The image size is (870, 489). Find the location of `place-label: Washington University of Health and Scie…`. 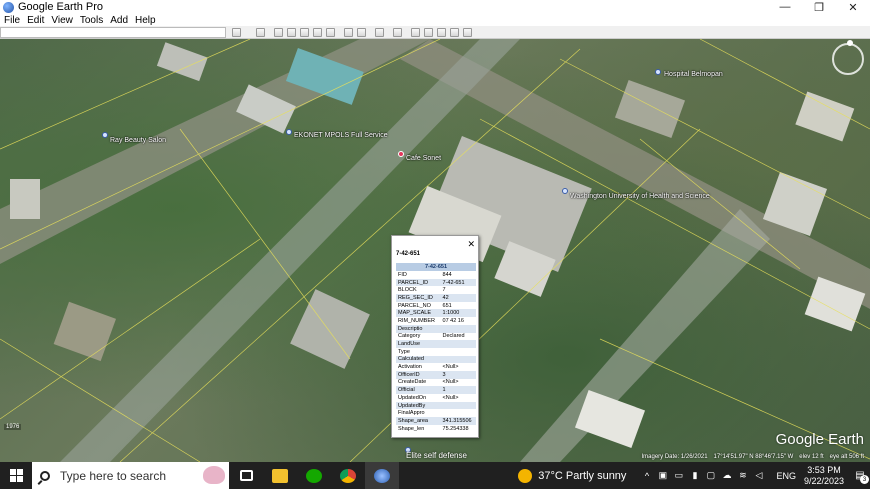

place-label: Washington University of Health and Scie… is located at coordinates (640, 196).